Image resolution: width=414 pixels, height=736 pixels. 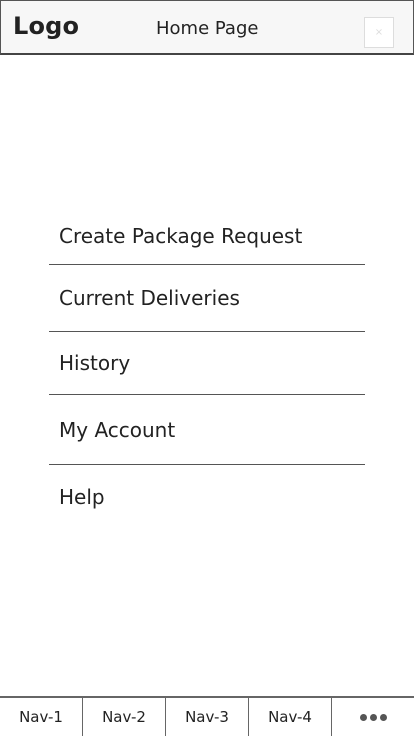 What do you see at coordinates (117, 429) in the screenshot?
I see `menu-item-label: My Account` at bounding box center [117, 429].